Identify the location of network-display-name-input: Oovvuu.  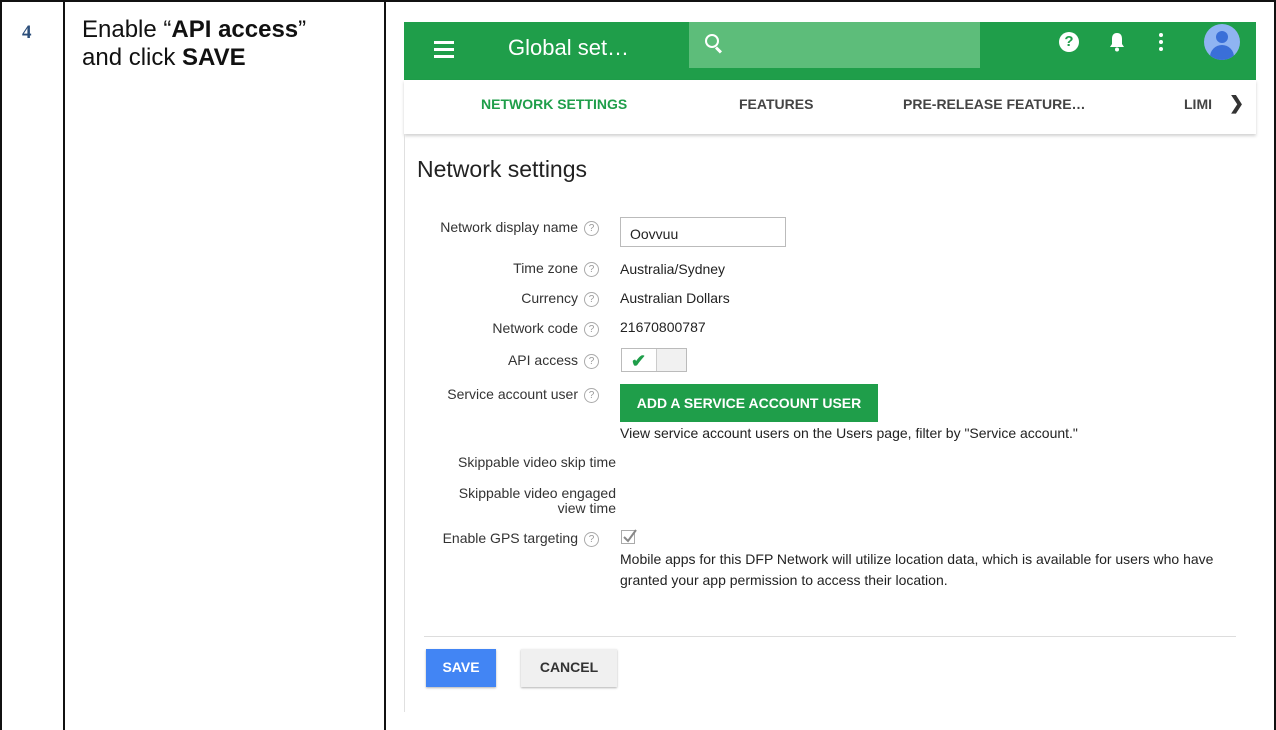
(703, 232).